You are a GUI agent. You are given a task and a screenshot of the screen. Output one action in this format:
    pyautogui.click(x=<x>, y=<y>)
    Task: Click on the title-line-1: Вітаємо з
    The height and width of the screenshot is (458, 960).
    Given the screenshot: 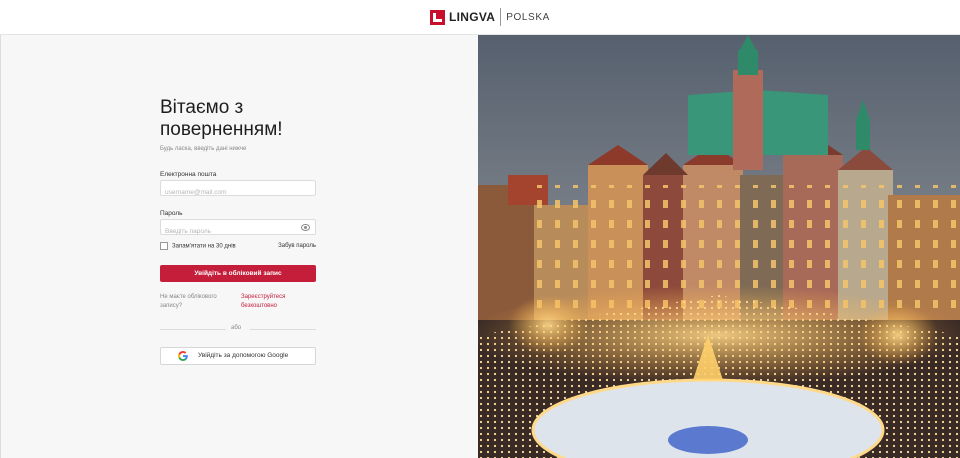 What is the action you would take?
    pyautogui.click(x=202, y=107)
    